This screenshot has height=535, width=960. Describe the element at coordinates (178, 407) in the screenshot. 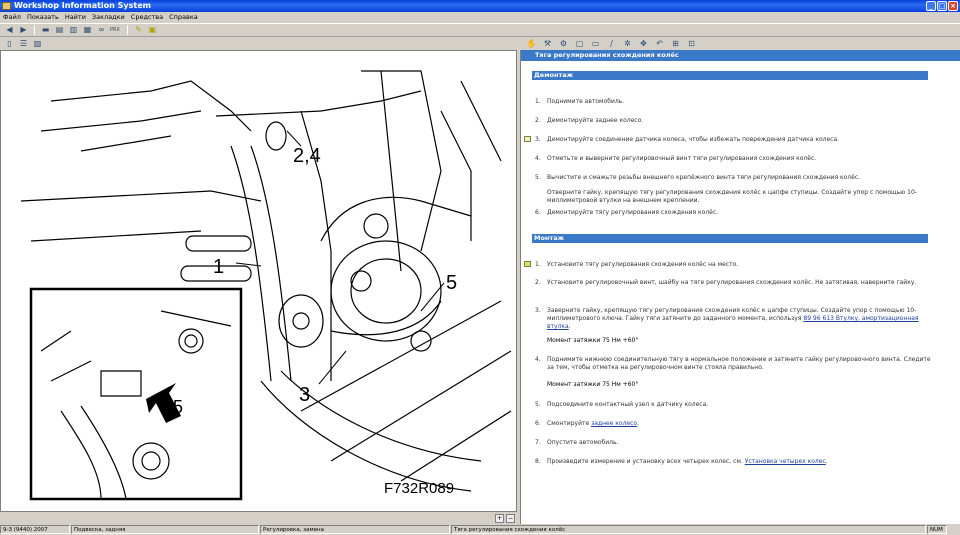

I see `inset-callout-5: 5` at that location.